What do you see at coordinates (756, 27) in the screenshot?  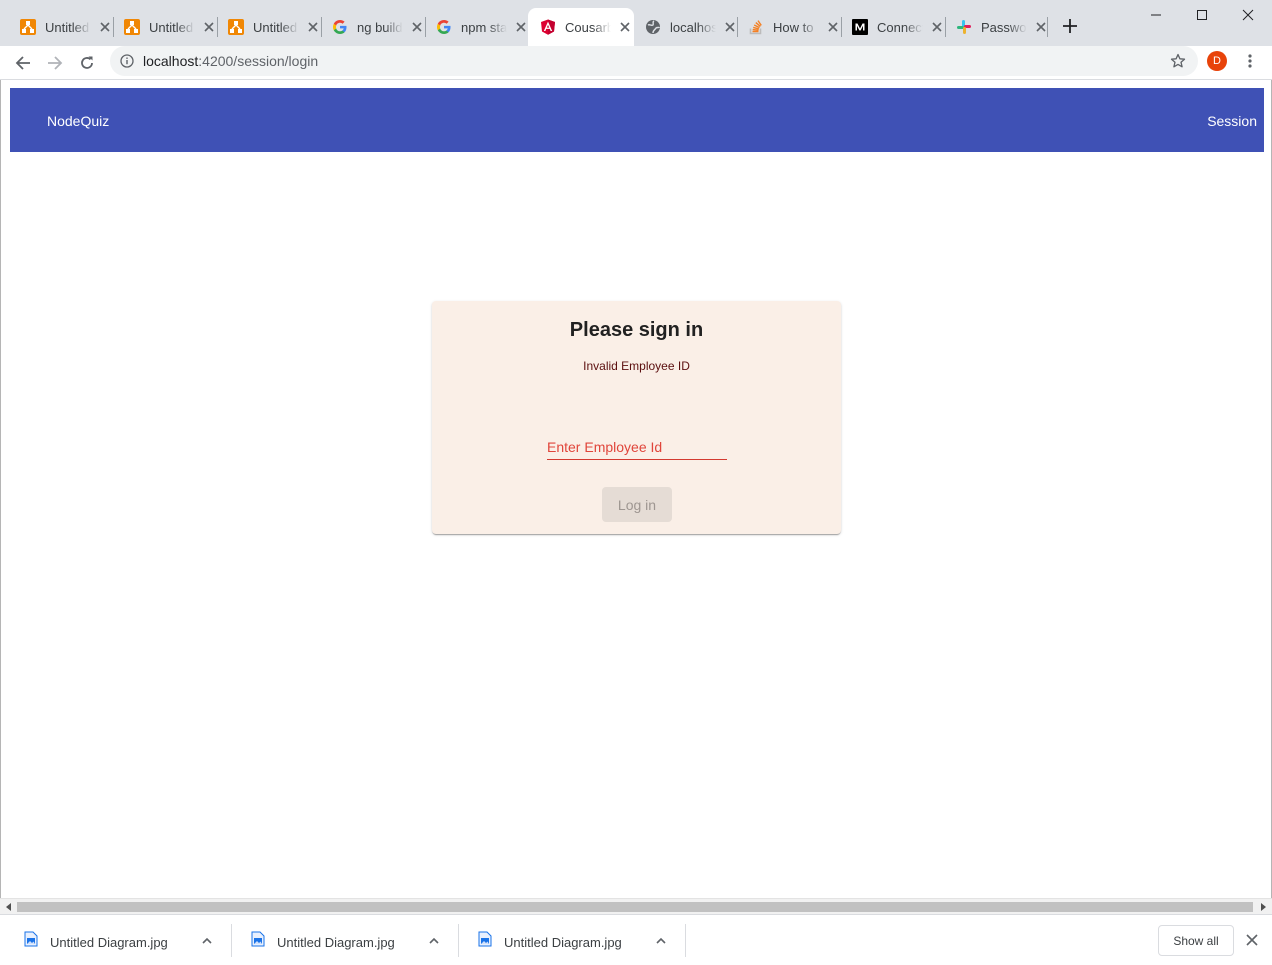 I see `stackoverflow-icon` at bounding box center [756, 27].